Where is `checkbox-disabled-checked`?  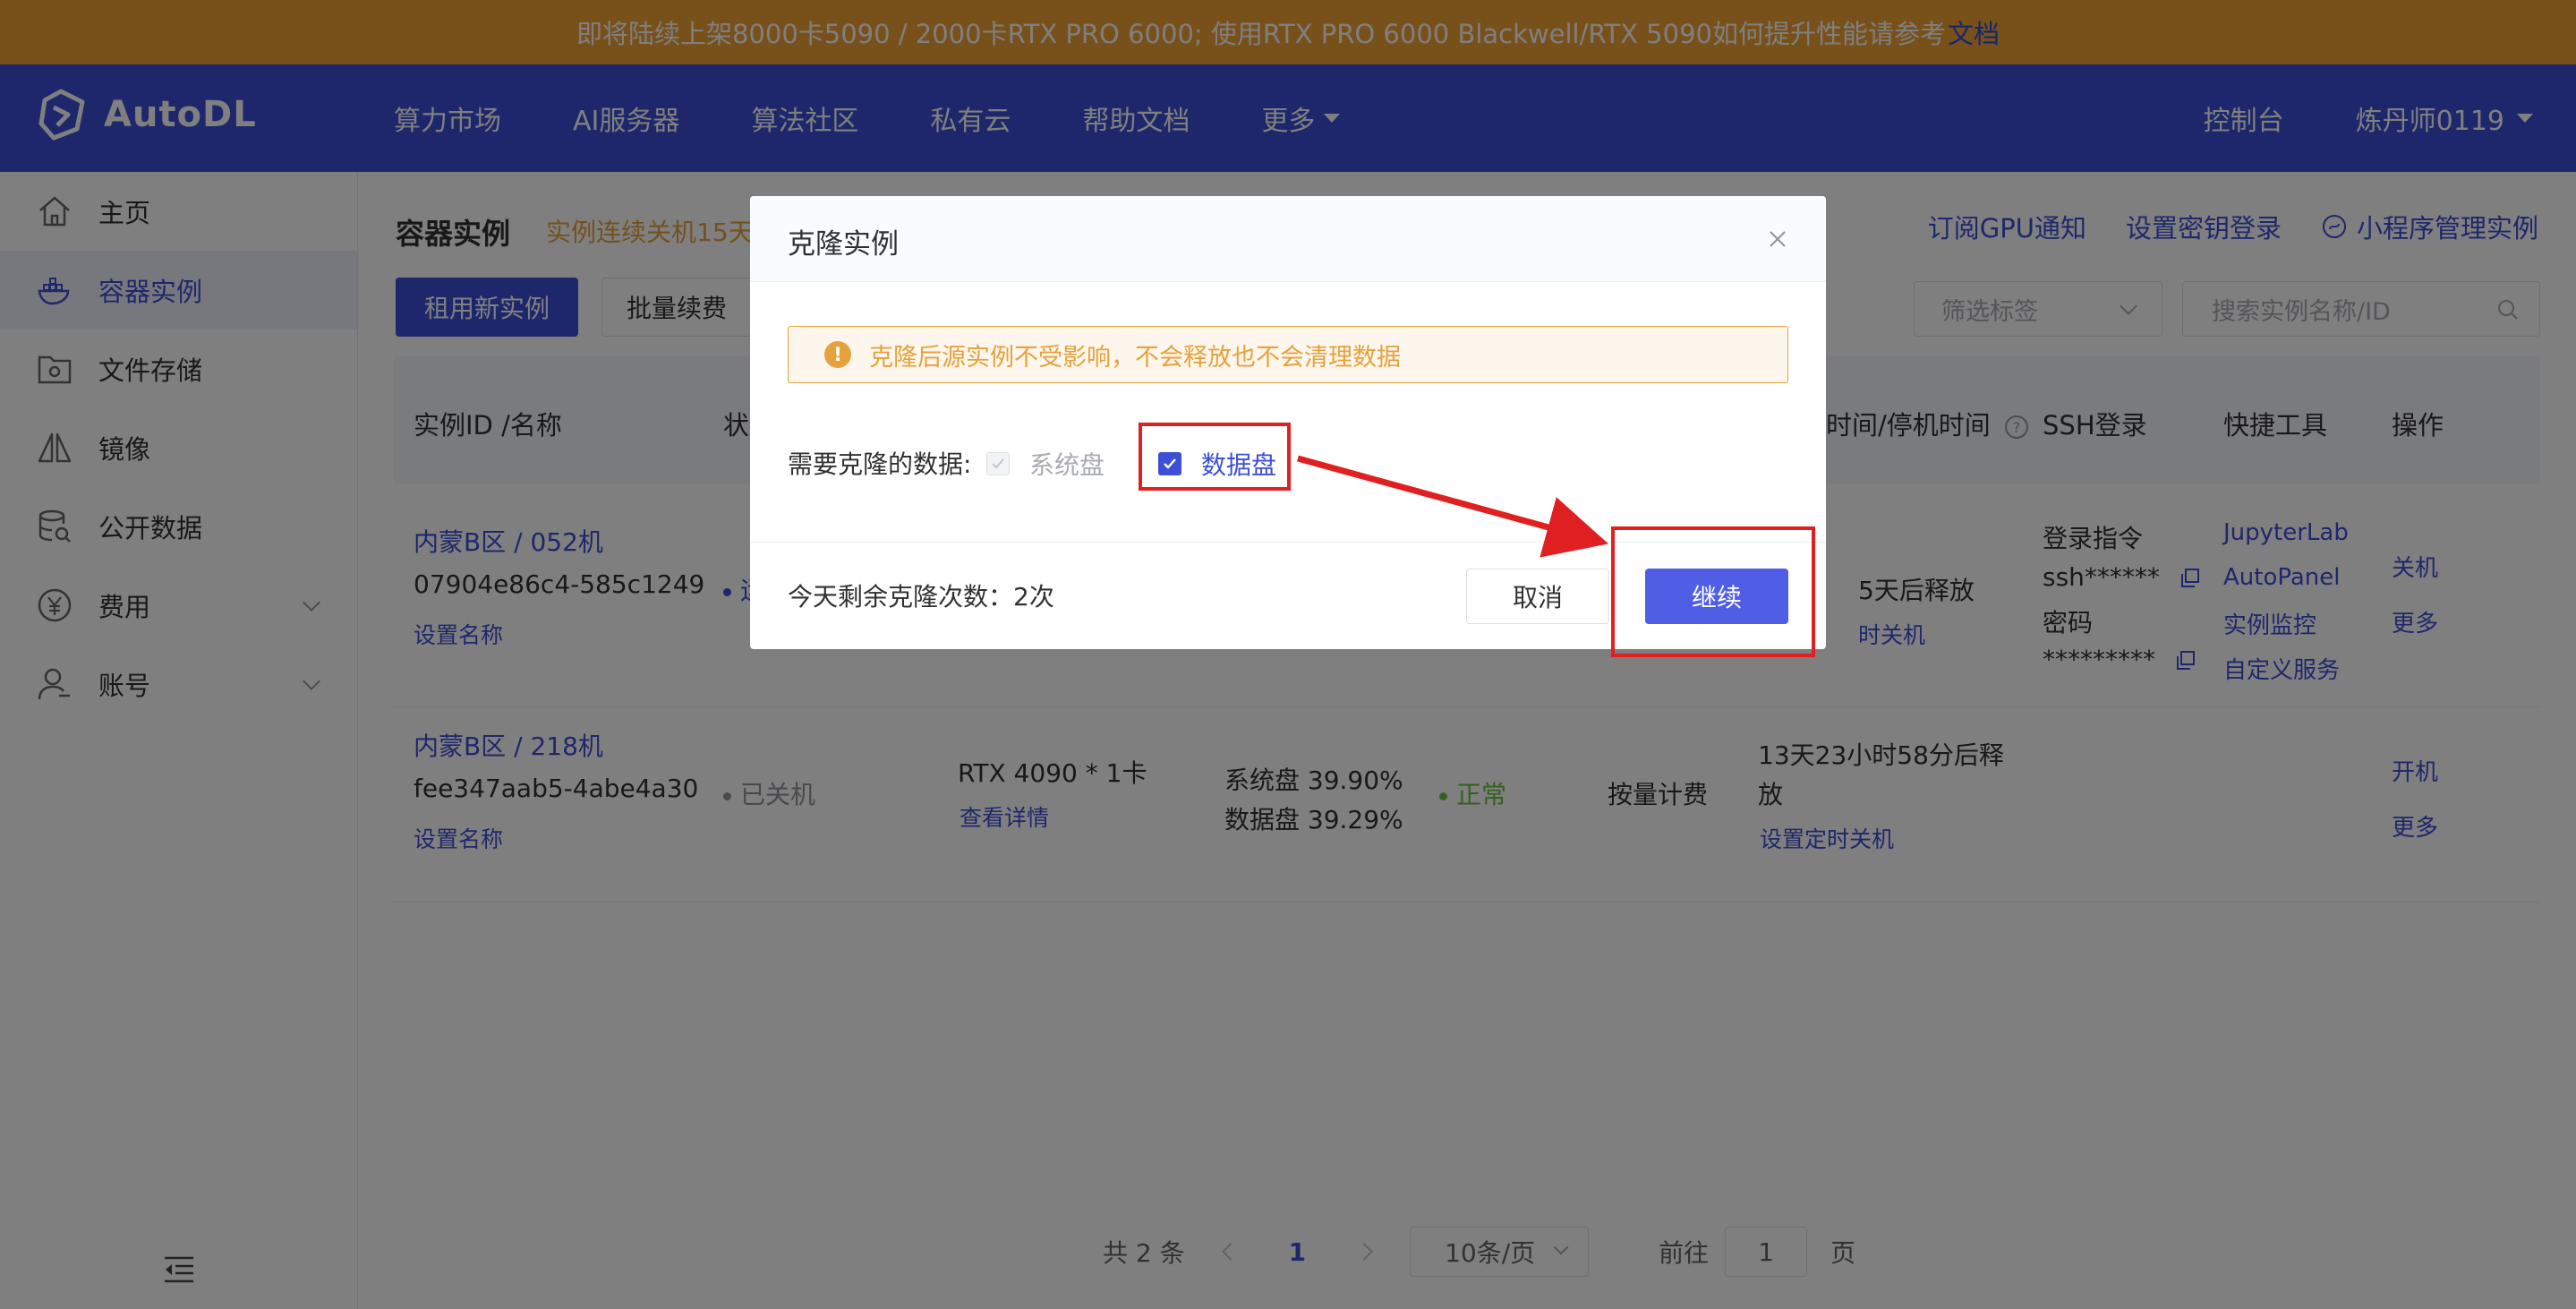
checkbox-disabled-checked is located at coordinates (998, 463).